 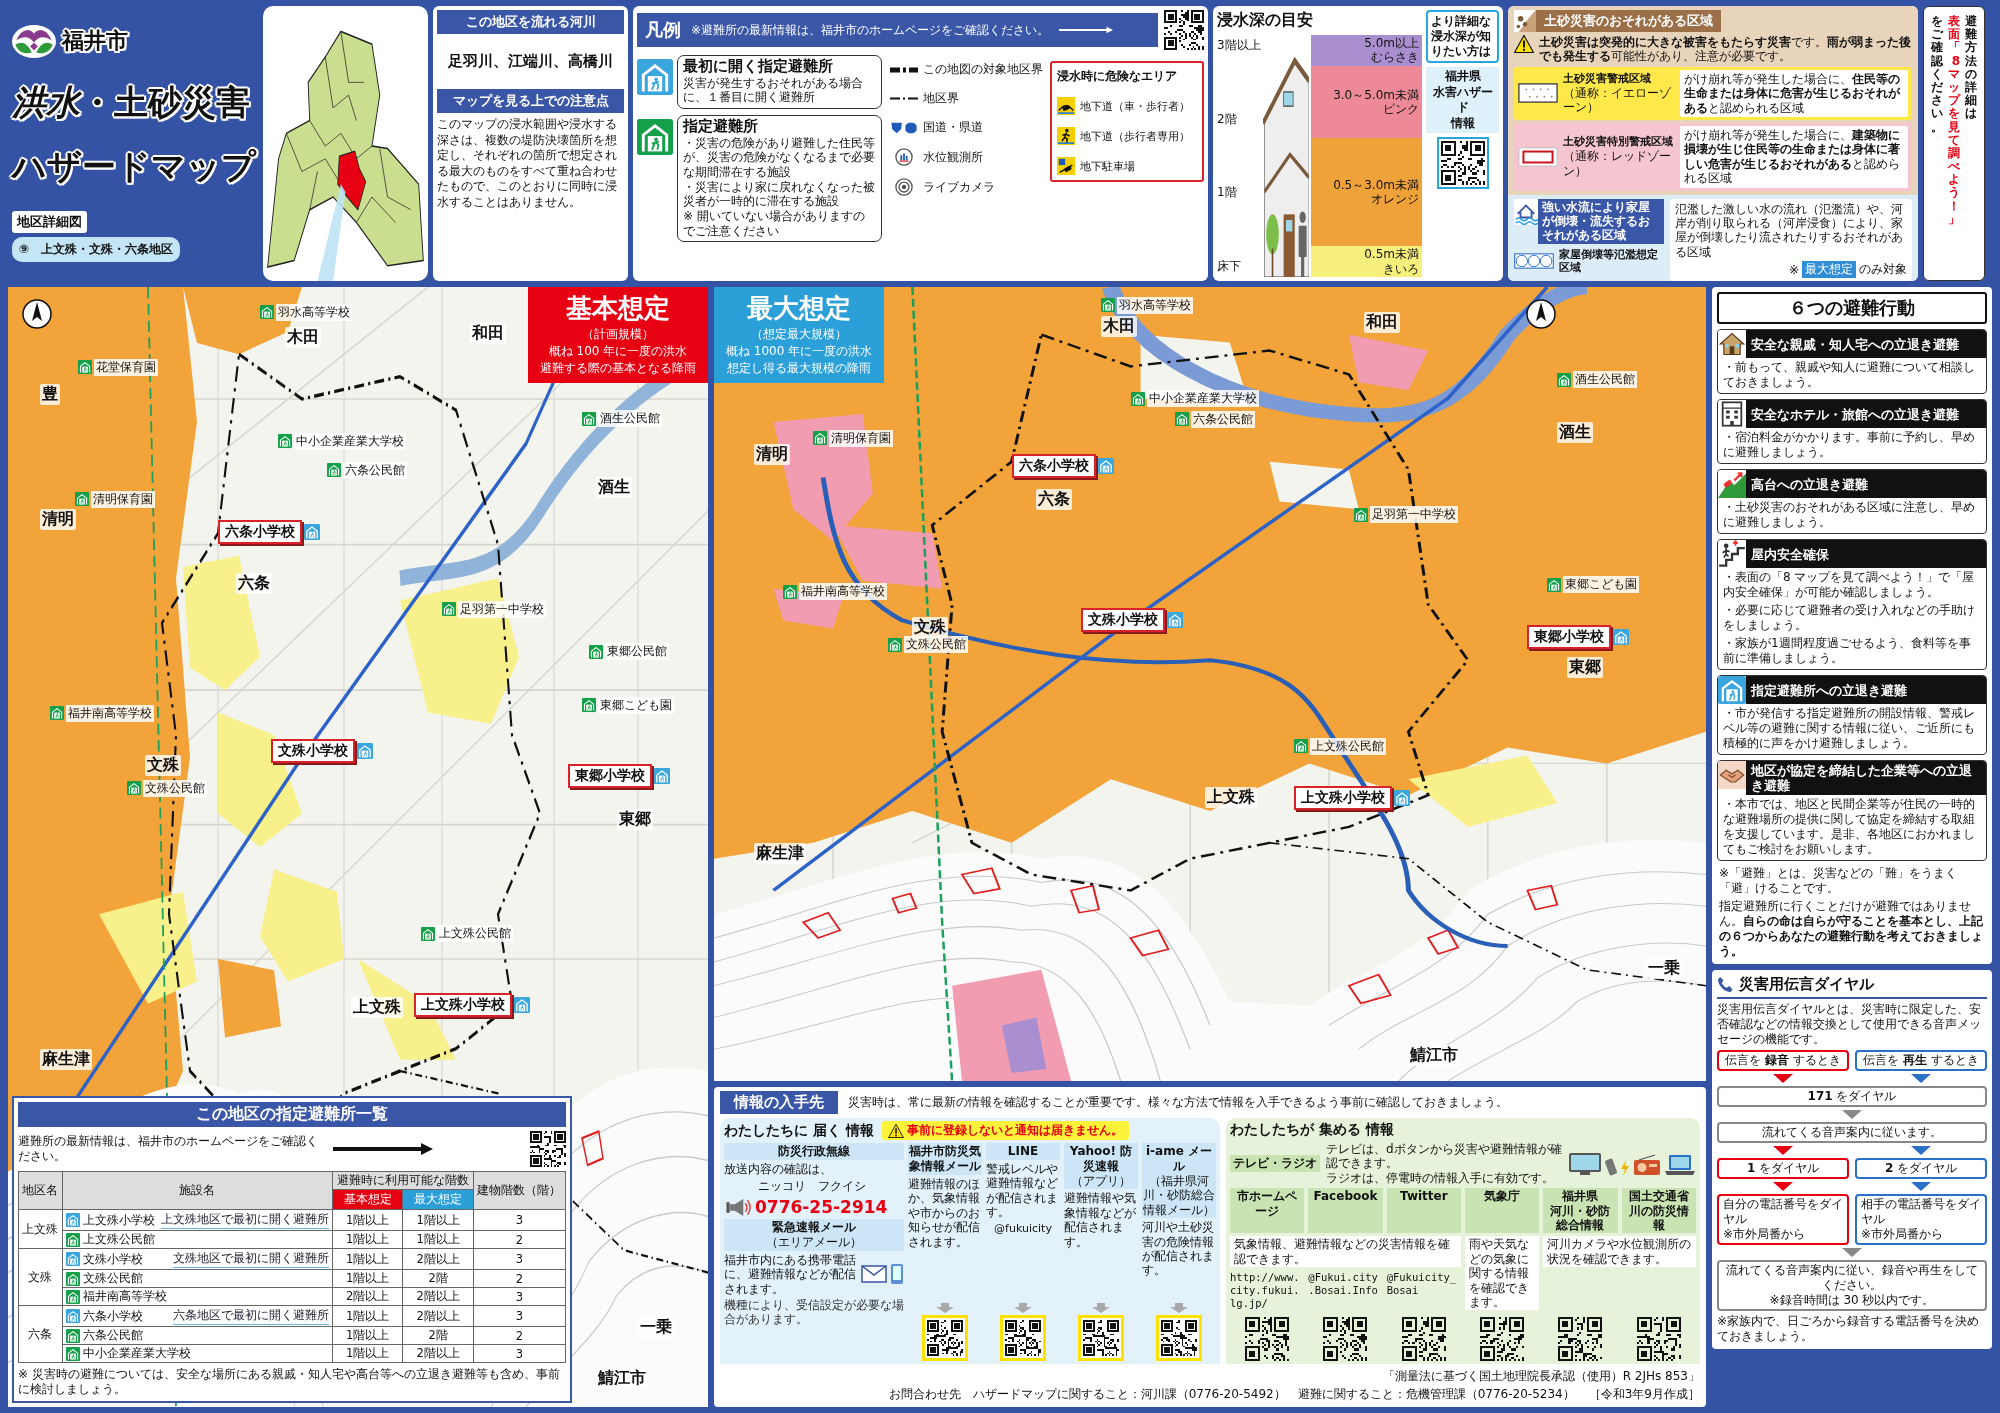 What do you see at coordinates (1852, 1096) in the screenshot?
I see `dial-number-step: 171 をダイヤル` at bounding box center [1852, 1096].